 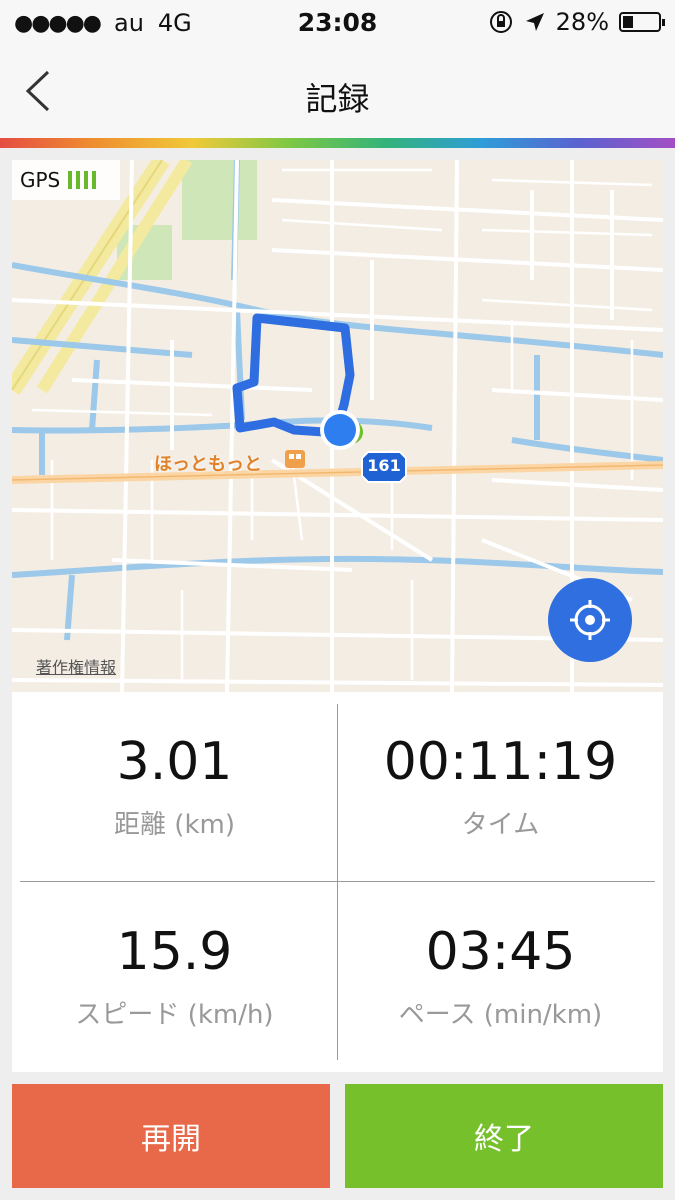 I want to click on status-right: 28%, so click(x=576, y=22).